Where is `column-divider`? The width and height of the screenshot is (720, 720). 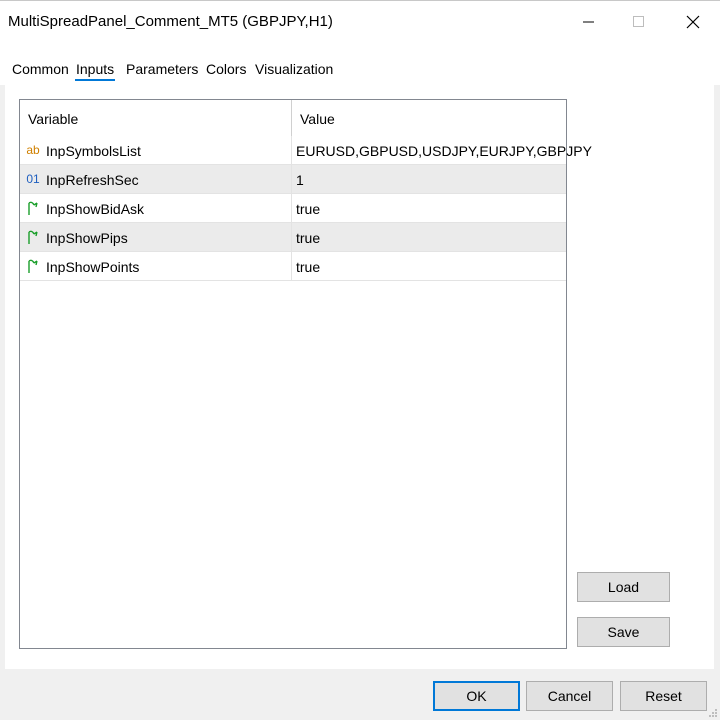 column-divider is located at coordinates (291, 118).